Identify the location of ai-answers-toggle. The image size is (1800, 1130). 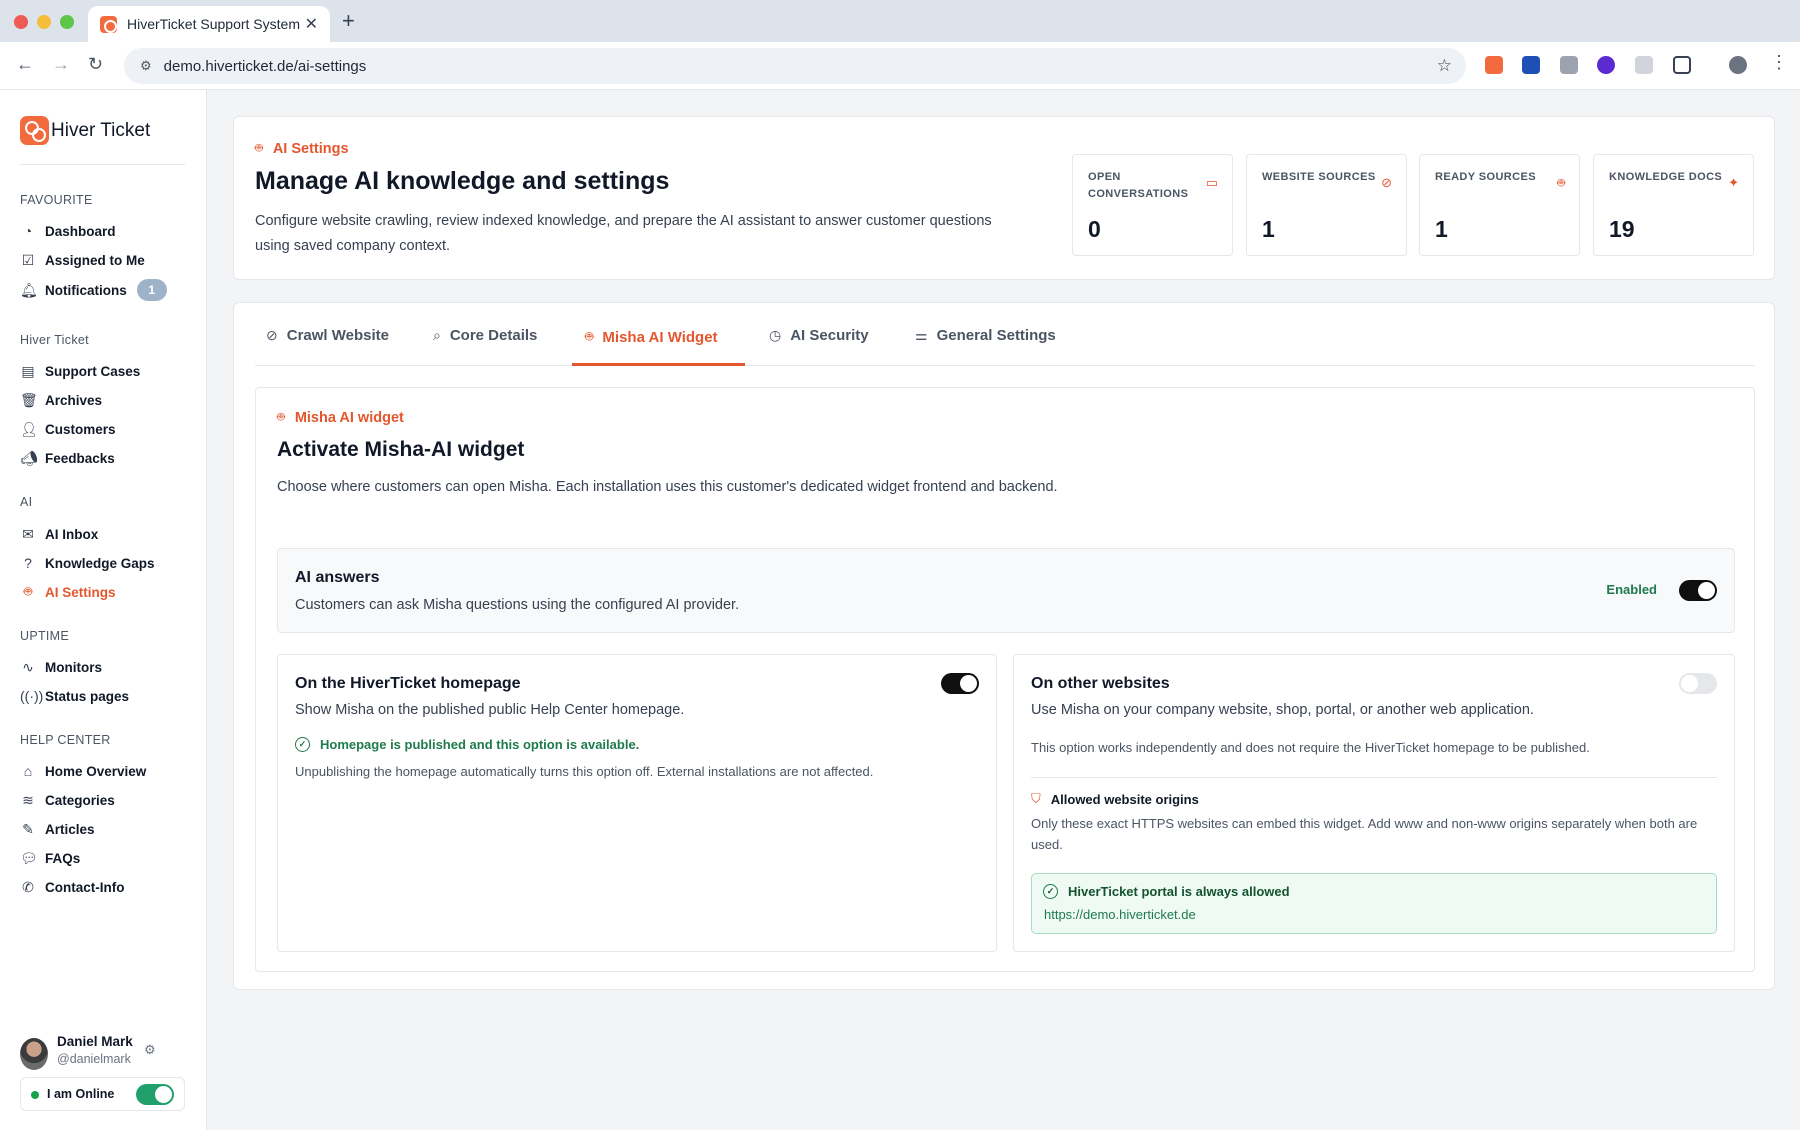
(1698, 590).